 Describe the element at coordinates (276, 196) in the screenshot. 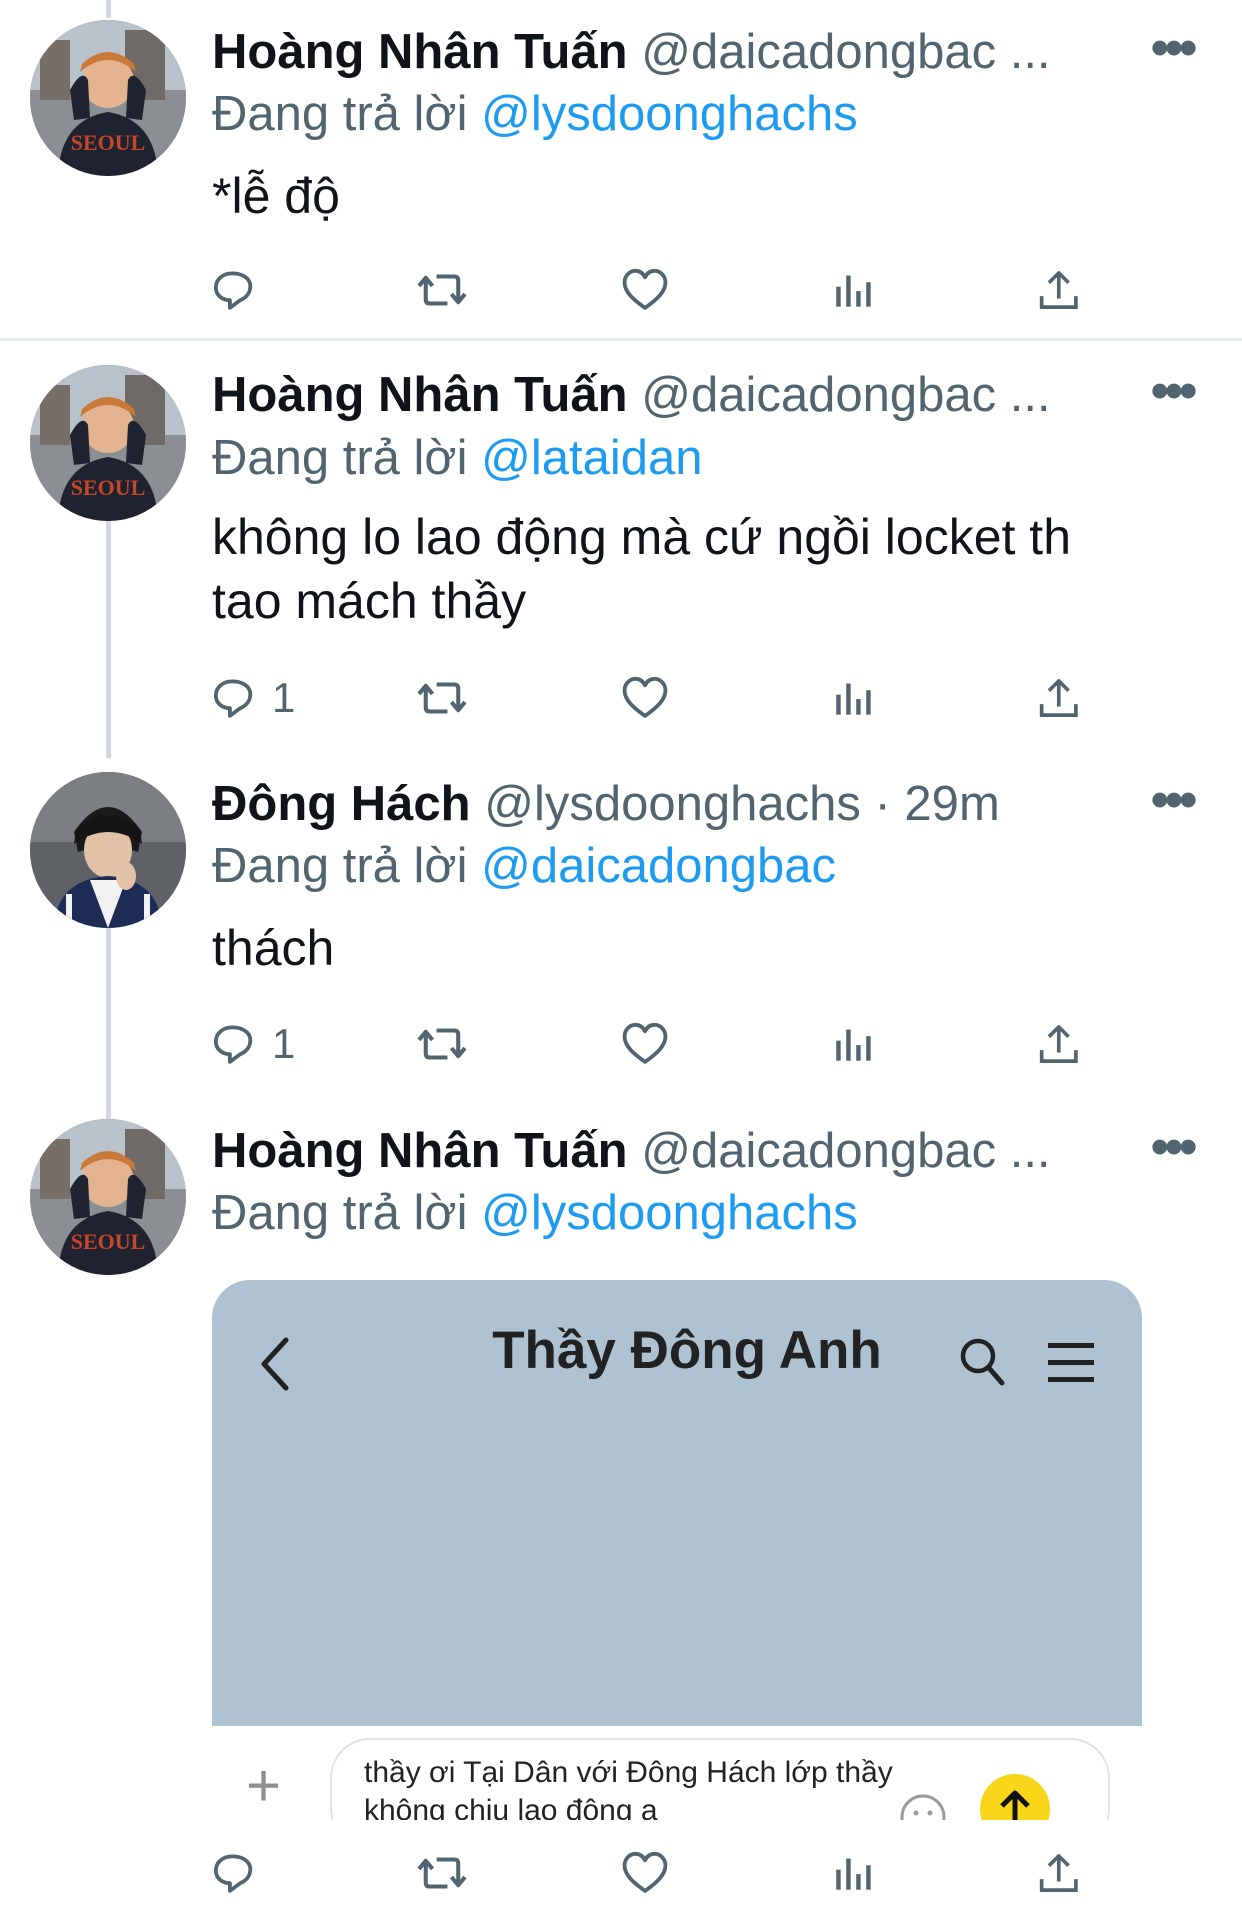

I see `tweet-text-line: *lễ độ` at that location.